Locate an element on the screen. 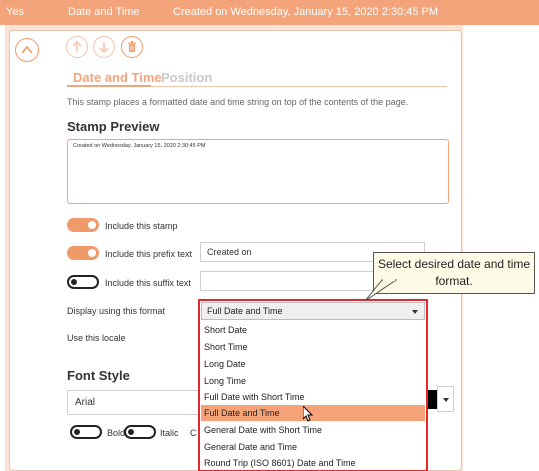 The image size is (539, 471). move-up-button is located at coordinates (77, 47).